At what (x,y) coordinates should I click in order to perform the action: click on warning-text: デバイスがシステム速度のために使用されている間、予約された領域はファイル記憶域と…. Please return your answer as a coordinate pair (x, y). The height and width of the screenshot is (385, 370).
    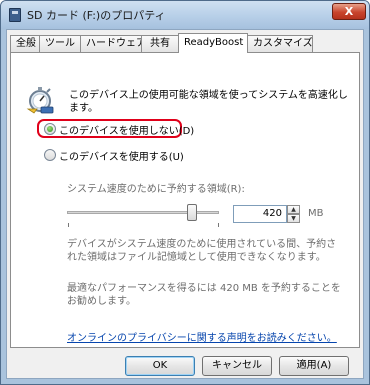
    Looking at the image, I should click on (202, 251).